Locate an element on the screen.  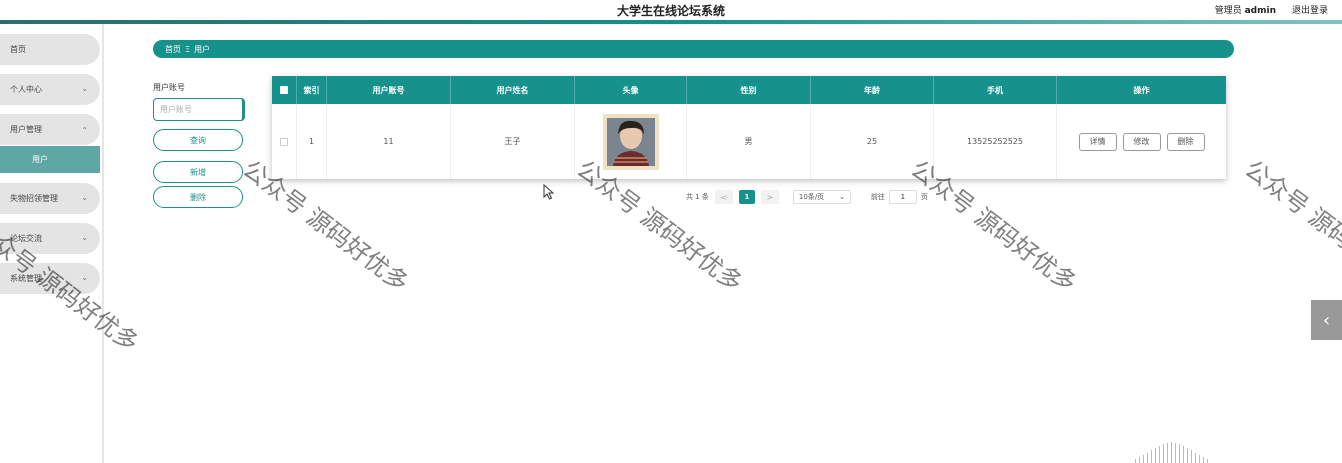
admin-label: 管理员 admin is located at coordinates (1245, 11).